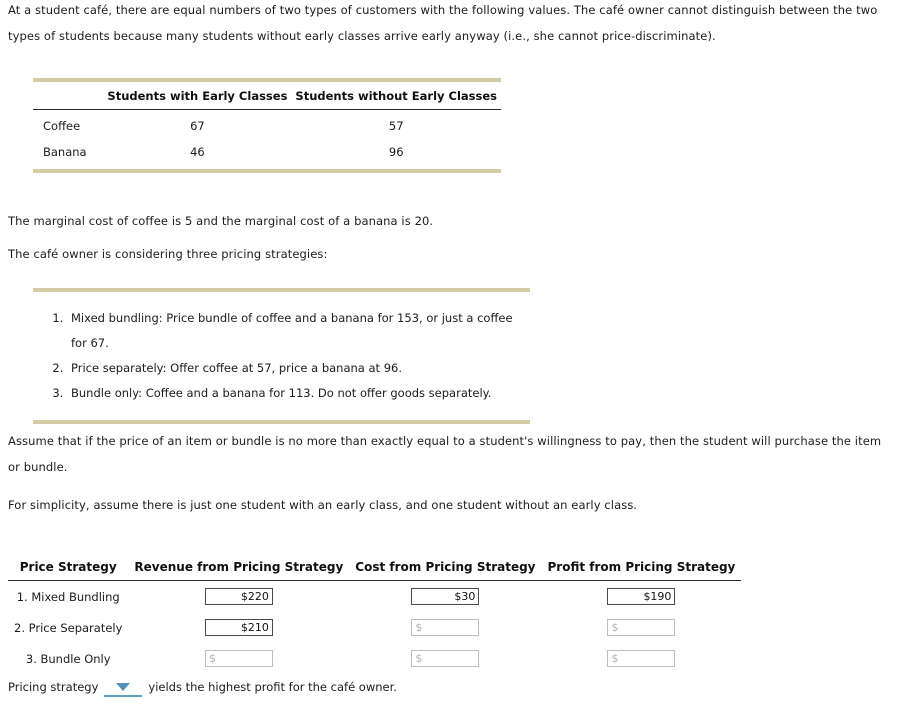 The image size is (917, 716). What do you see at coordinates (68, 627) in the screenshot?
I see `answer-row-label-price-separately: 2. Price Separately` at bounding box center [68, 627].